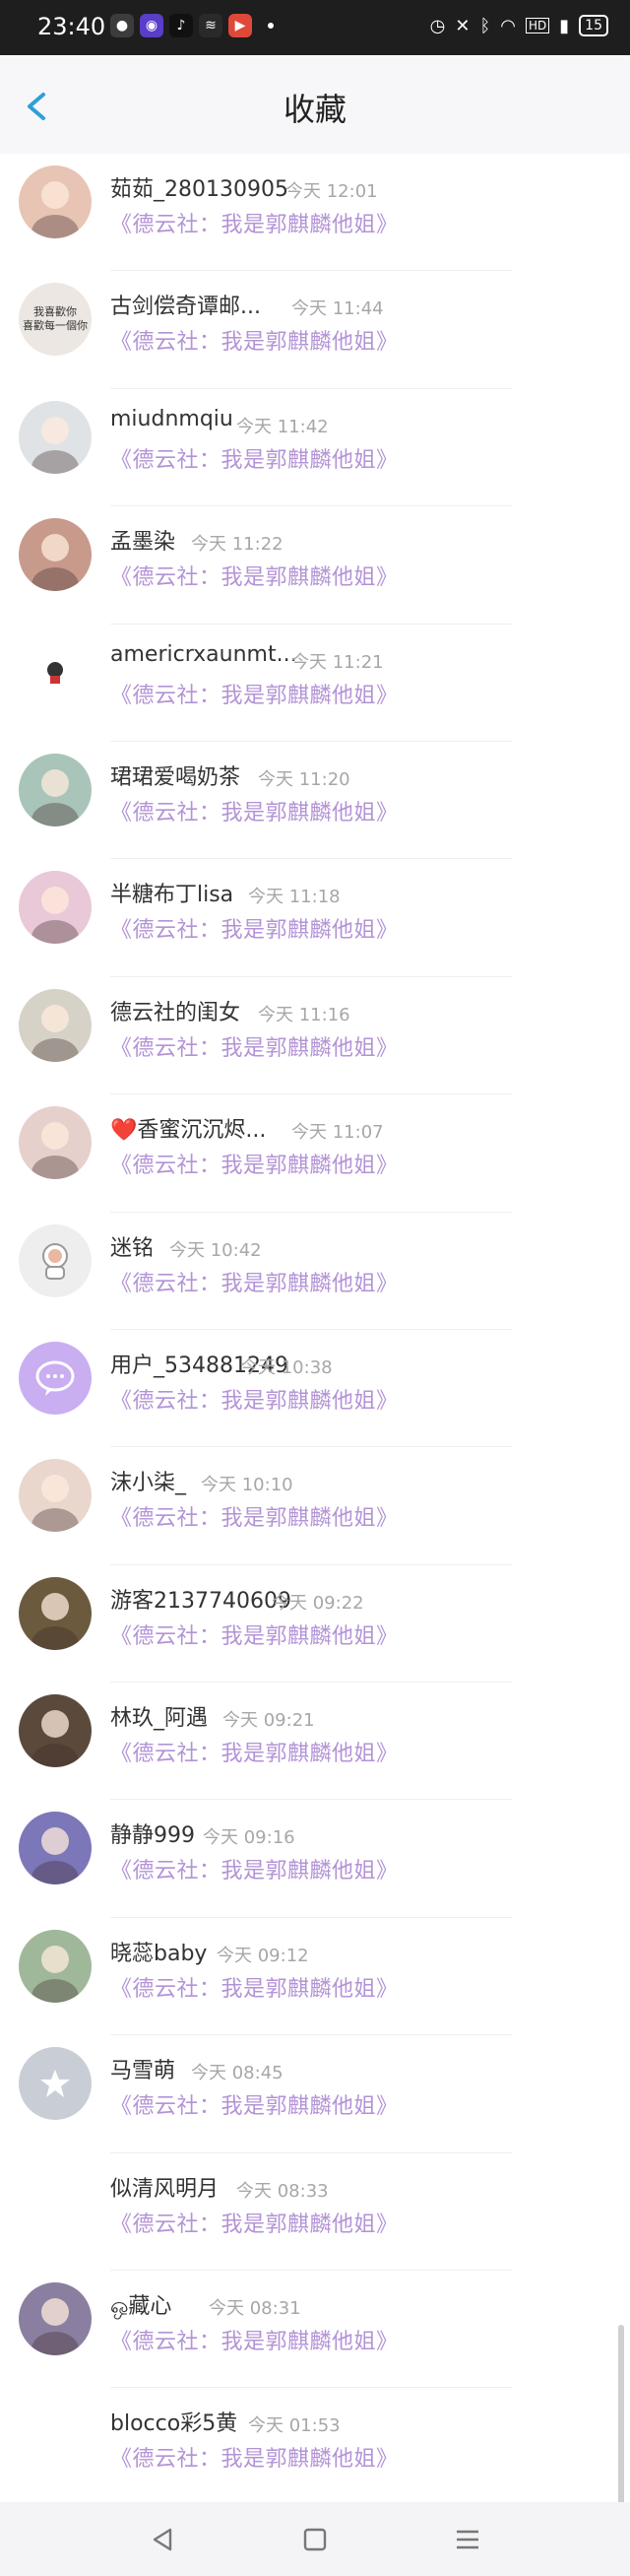 The height and width of the screenshot is (2576, 630). I want to click on timestamp: 今天 10:10, so click(247, 1486).